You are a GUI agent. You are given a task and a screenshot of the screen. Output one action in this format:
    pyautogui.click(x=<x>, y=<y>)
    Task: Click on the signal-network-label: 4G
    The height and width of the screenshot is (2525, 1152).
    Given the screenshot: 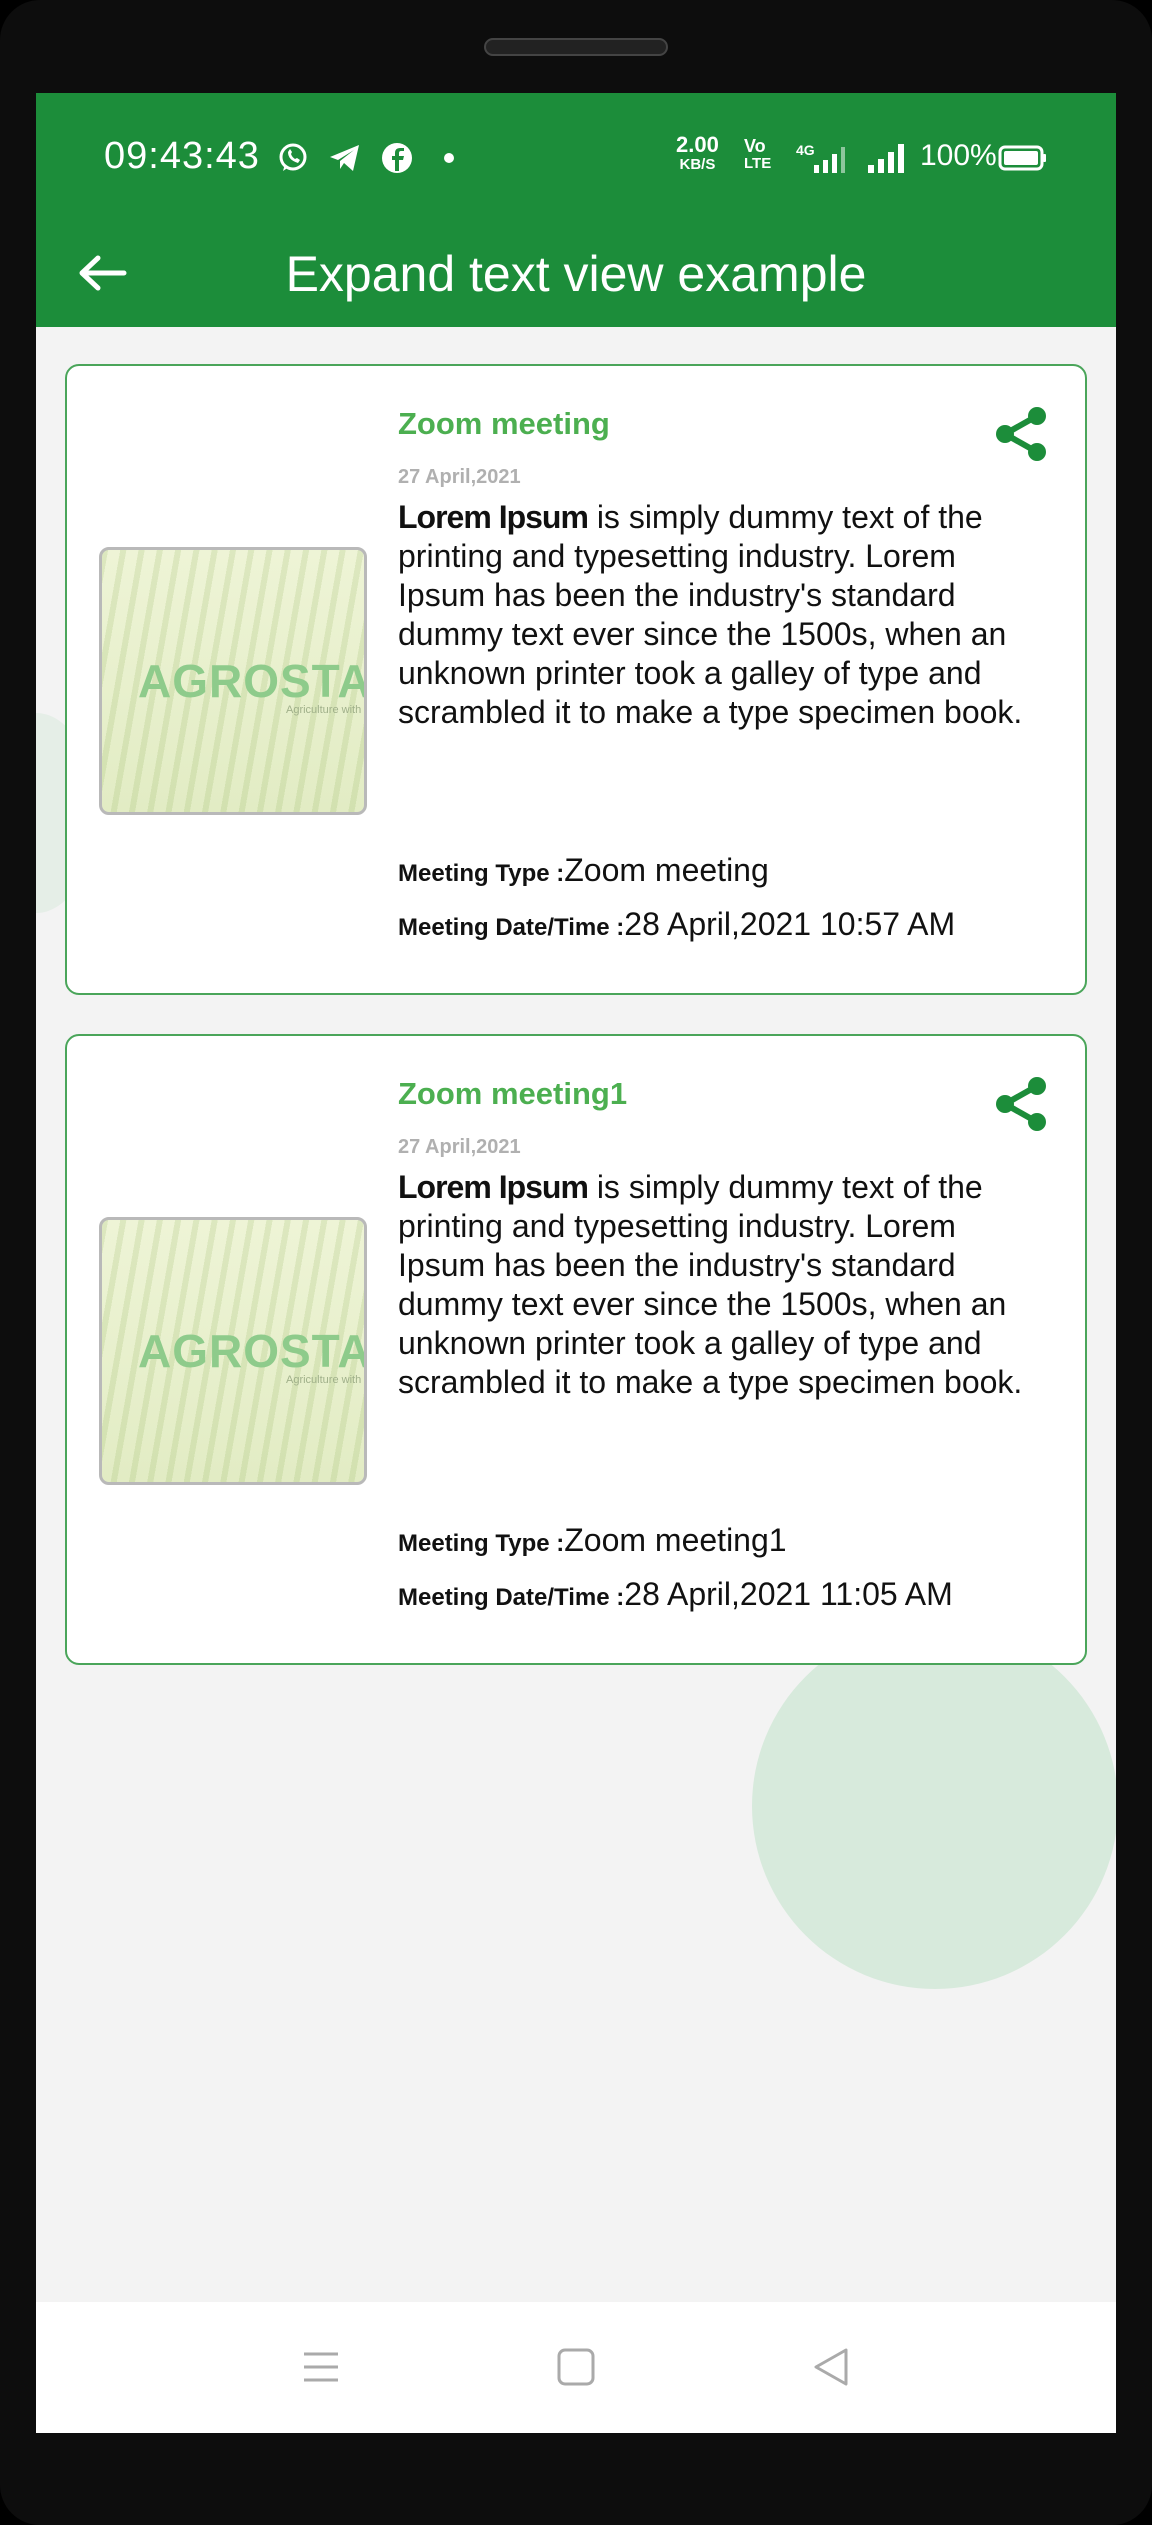 What is the action you would take?
    pyautogui.click(x=805, y=150)
    